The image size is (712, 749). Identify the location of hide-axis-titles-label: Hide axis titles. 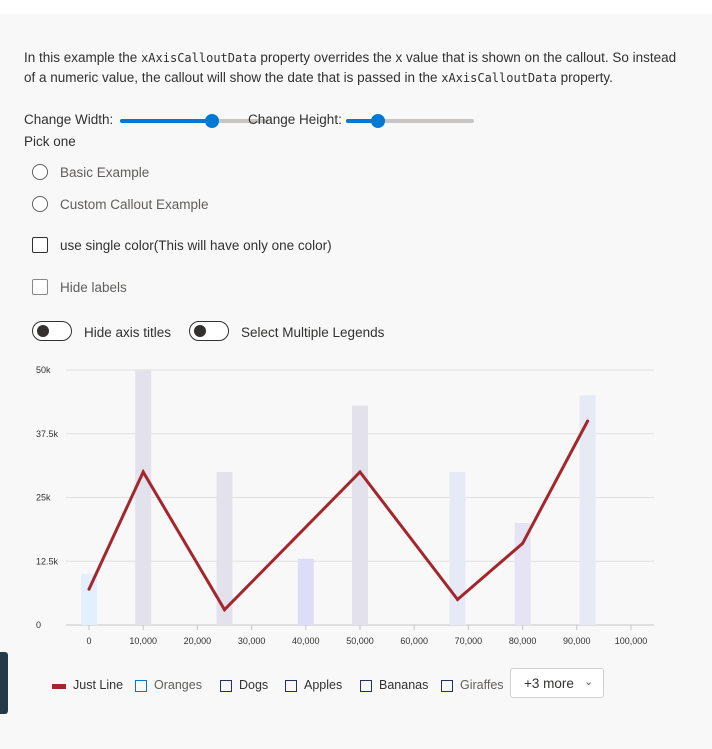
(128, 332).